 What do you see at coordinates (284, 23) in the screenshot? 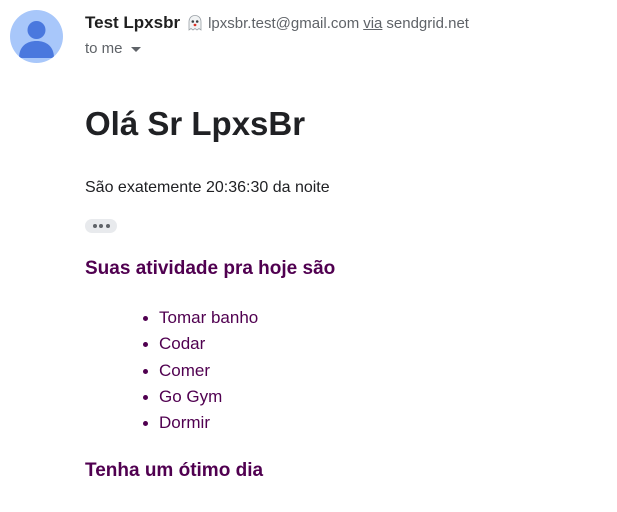
I see `sender-email: lpxsbr.test@gmail.com` at bounding box center [284, 23].